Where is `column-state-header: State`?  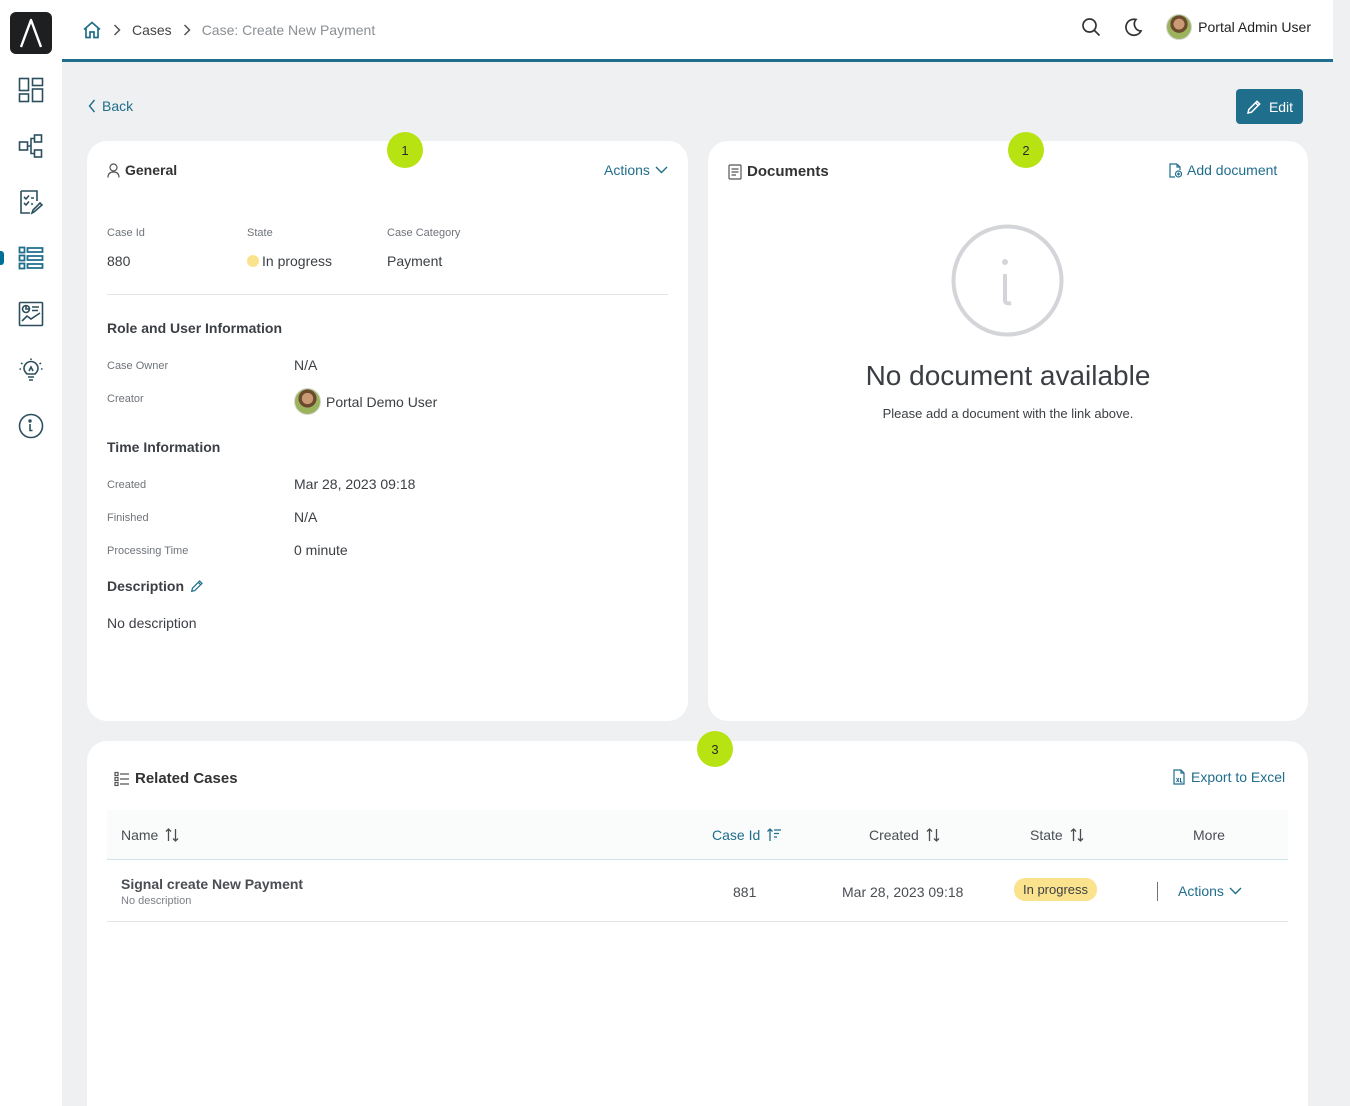
column-state-header: State is located at coordinates (1057, 835).